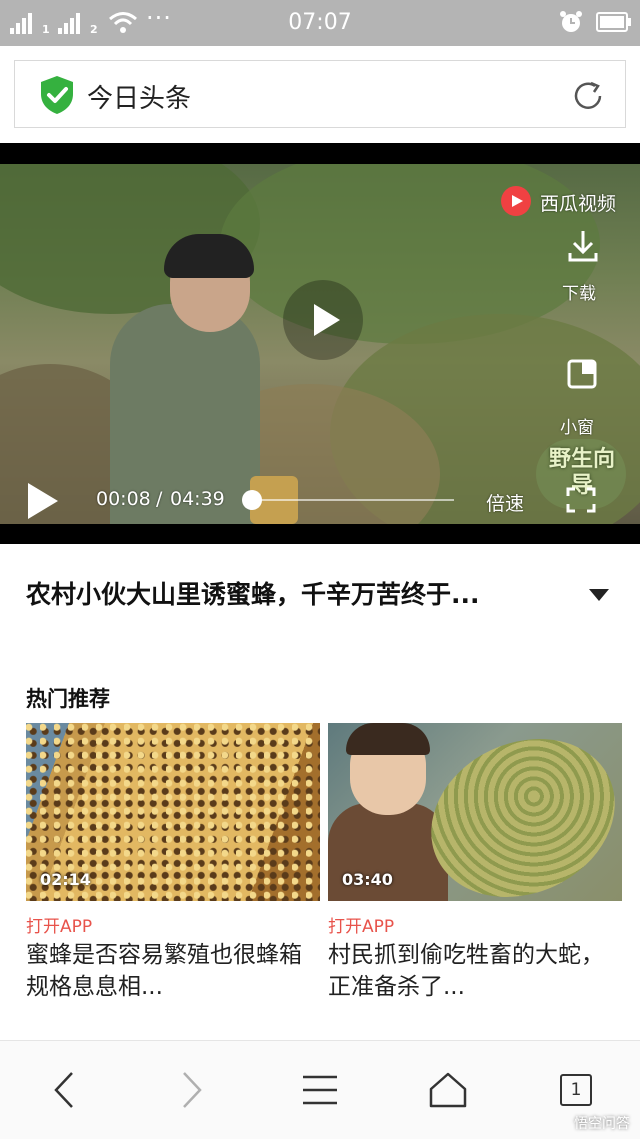 Image resolution: width=640 pixels, height=1139 pixels. What do you see at coordinates (583, 246) in the screenshot?
I see `download-icon` at bounding box center [583, 246].